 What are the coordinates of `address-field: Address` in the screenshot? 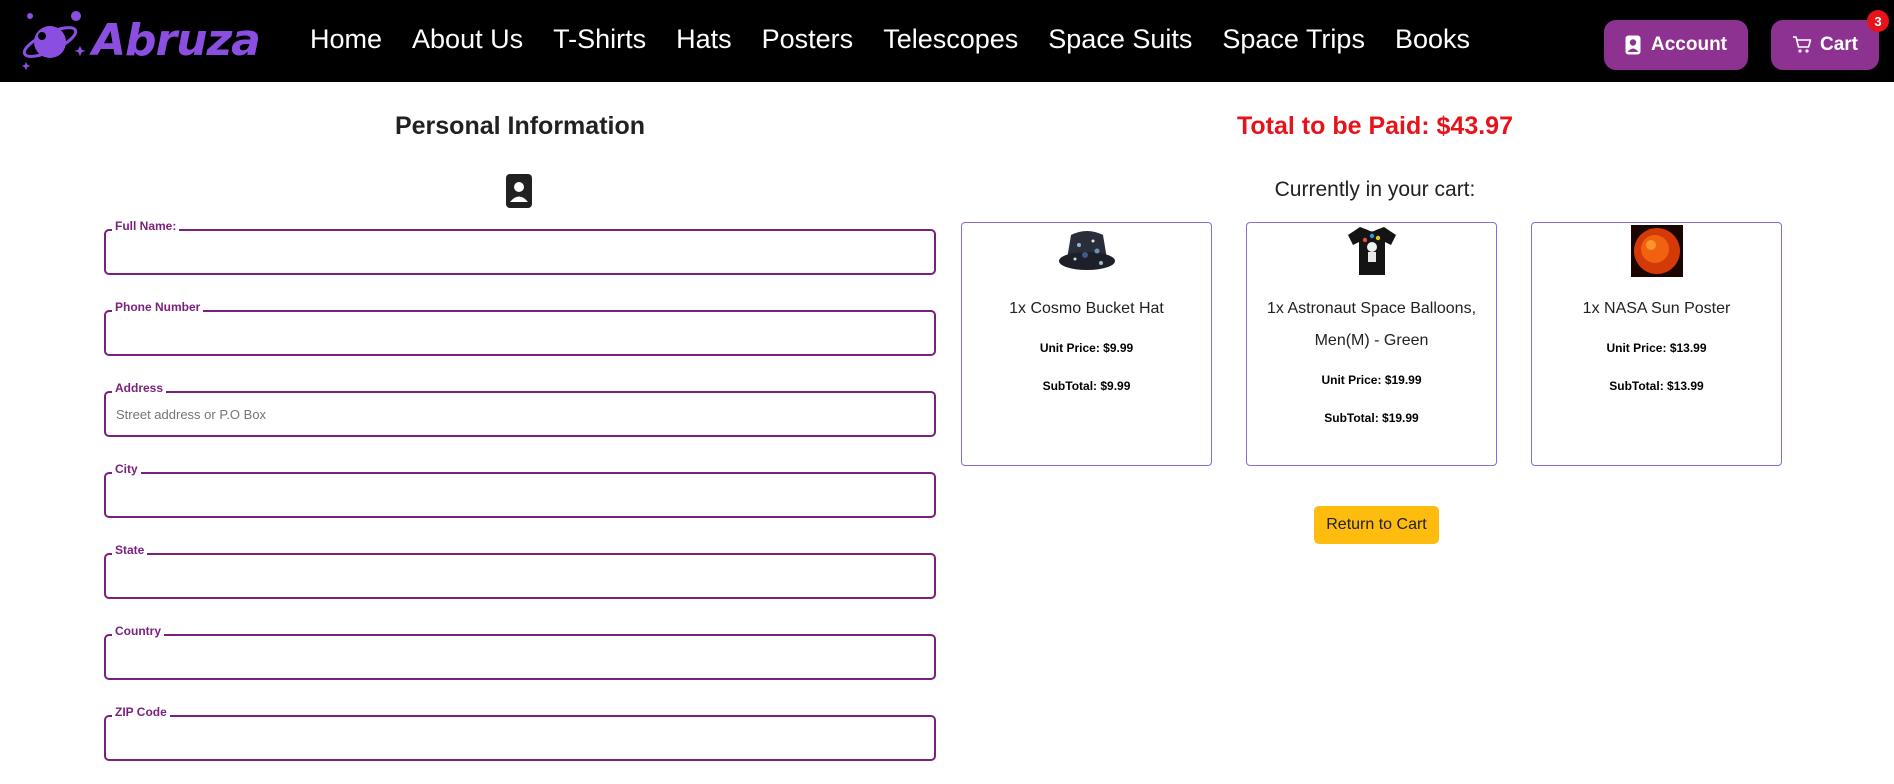 It's located at (520, 409).